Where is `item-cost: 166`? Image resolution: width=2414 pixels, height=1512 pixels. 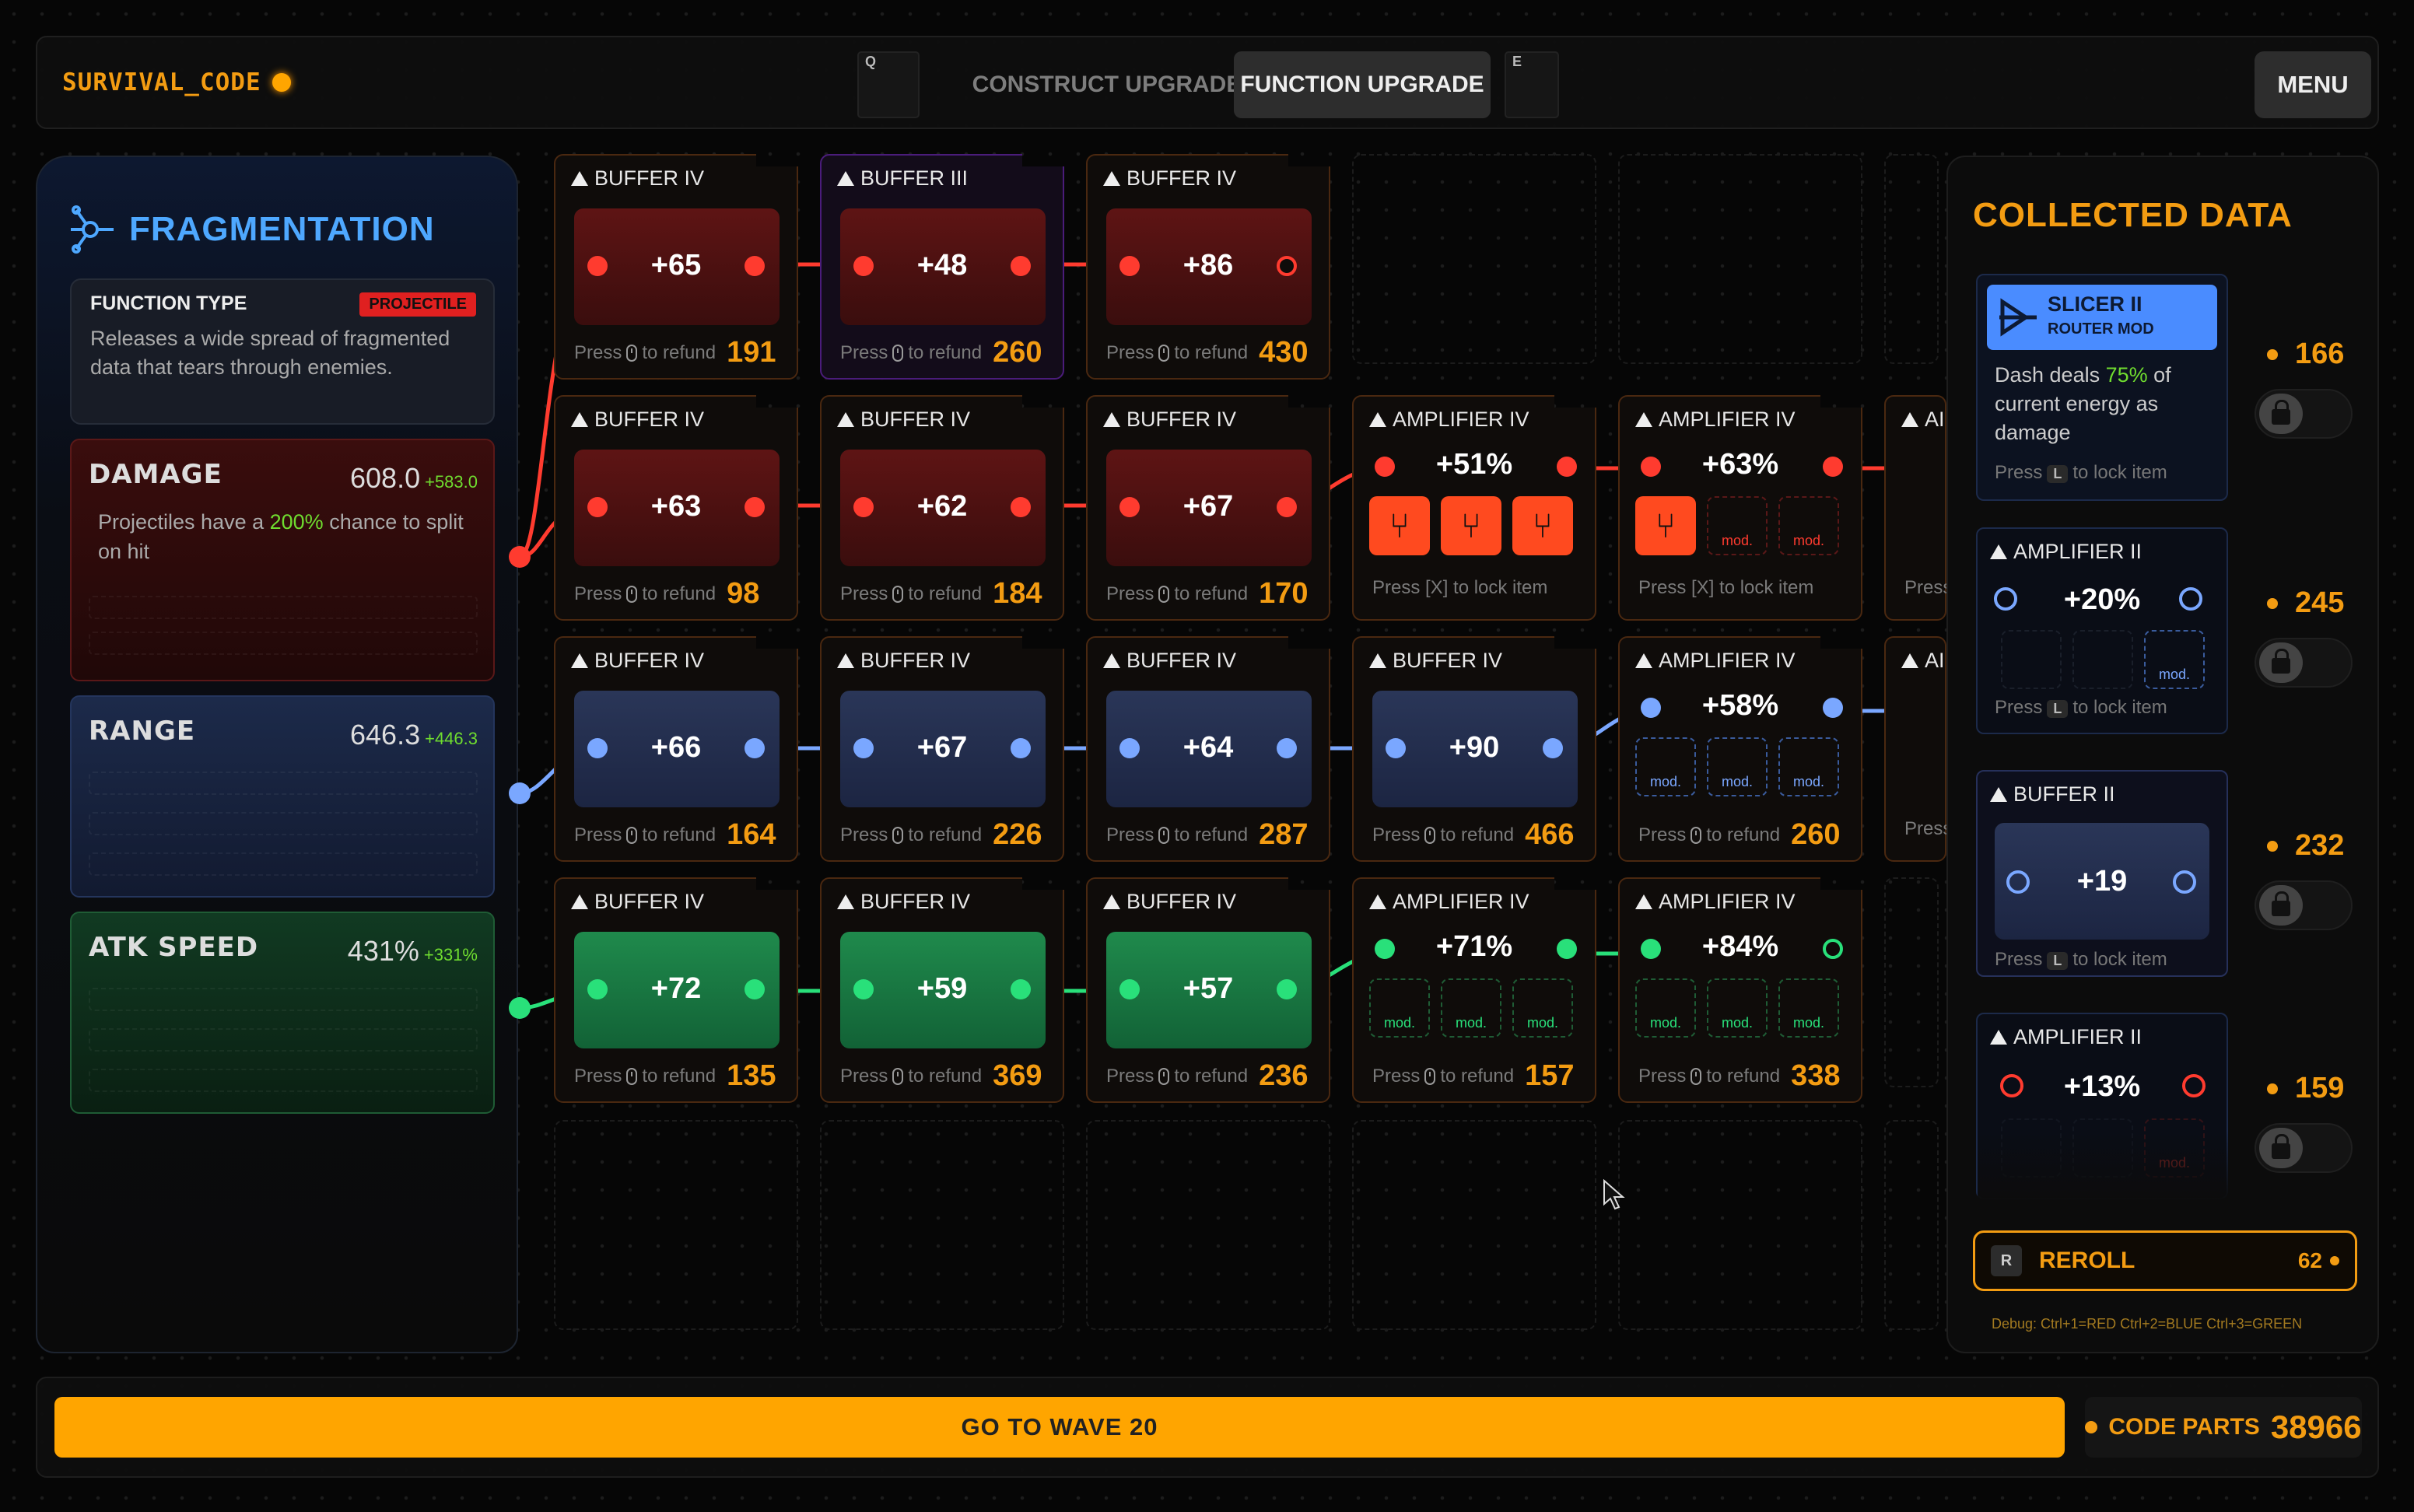
item-cost: 166 is located at coordinates (2306, 355).